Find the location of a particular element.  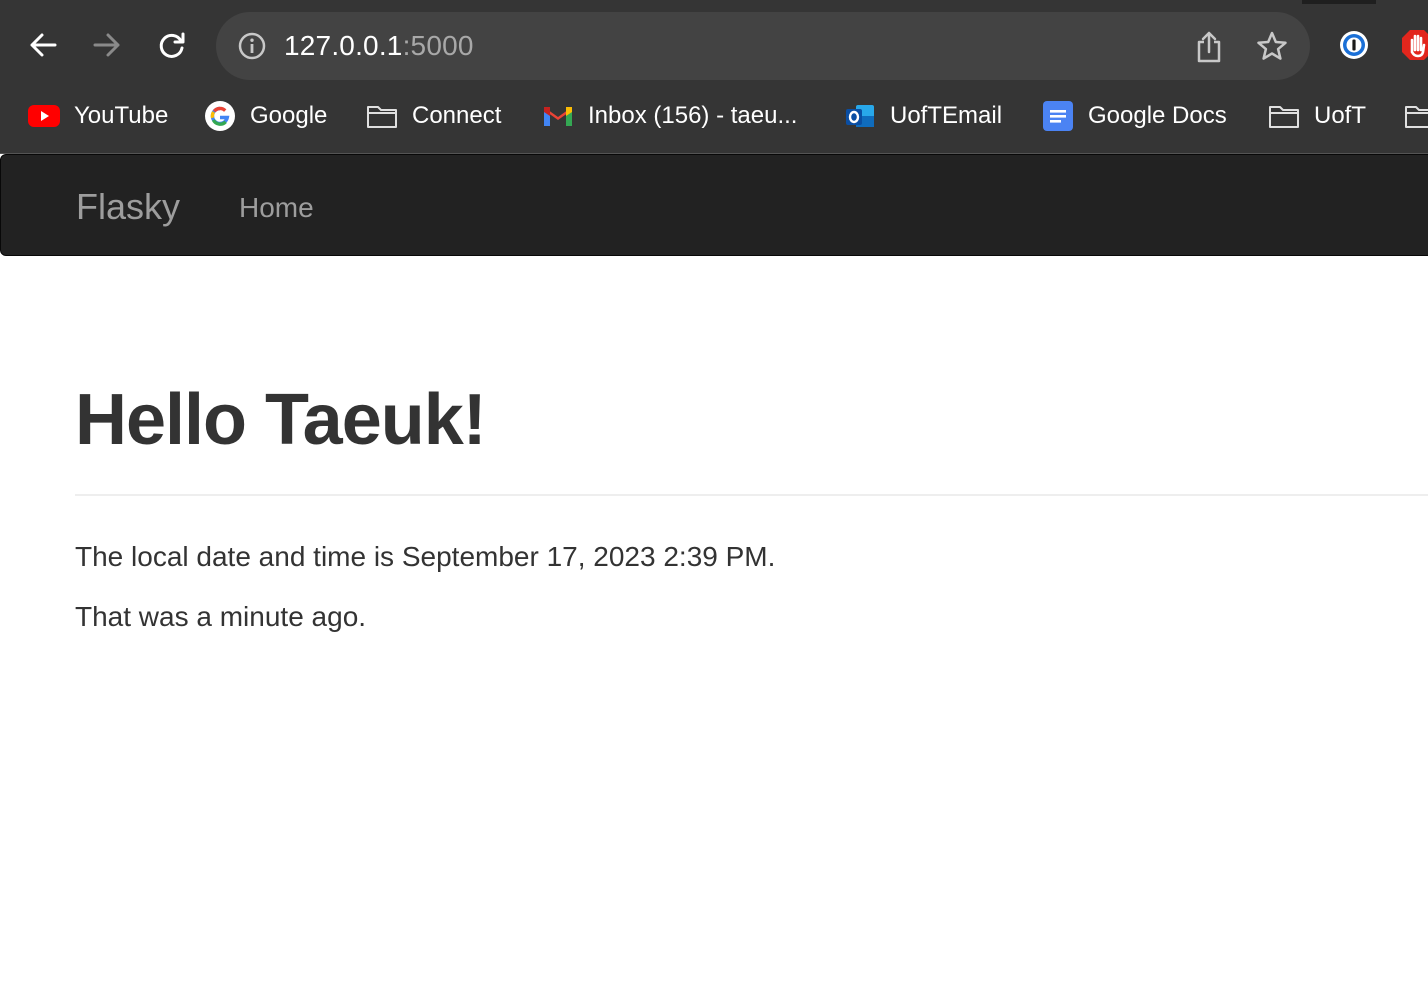

bookmark-google: Google is located at coordinates (265, 116).